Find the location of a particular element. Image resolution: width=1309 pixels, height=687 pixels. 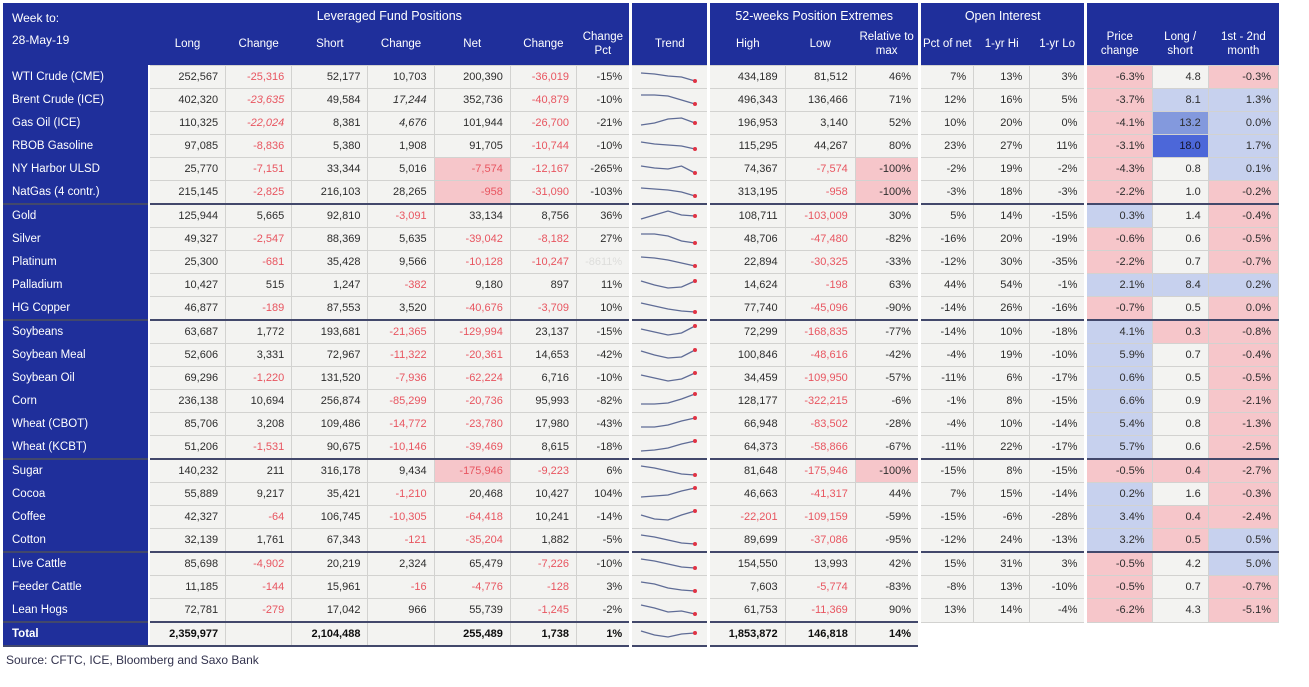

cell: 26% is located at coordinates (1002, 308).